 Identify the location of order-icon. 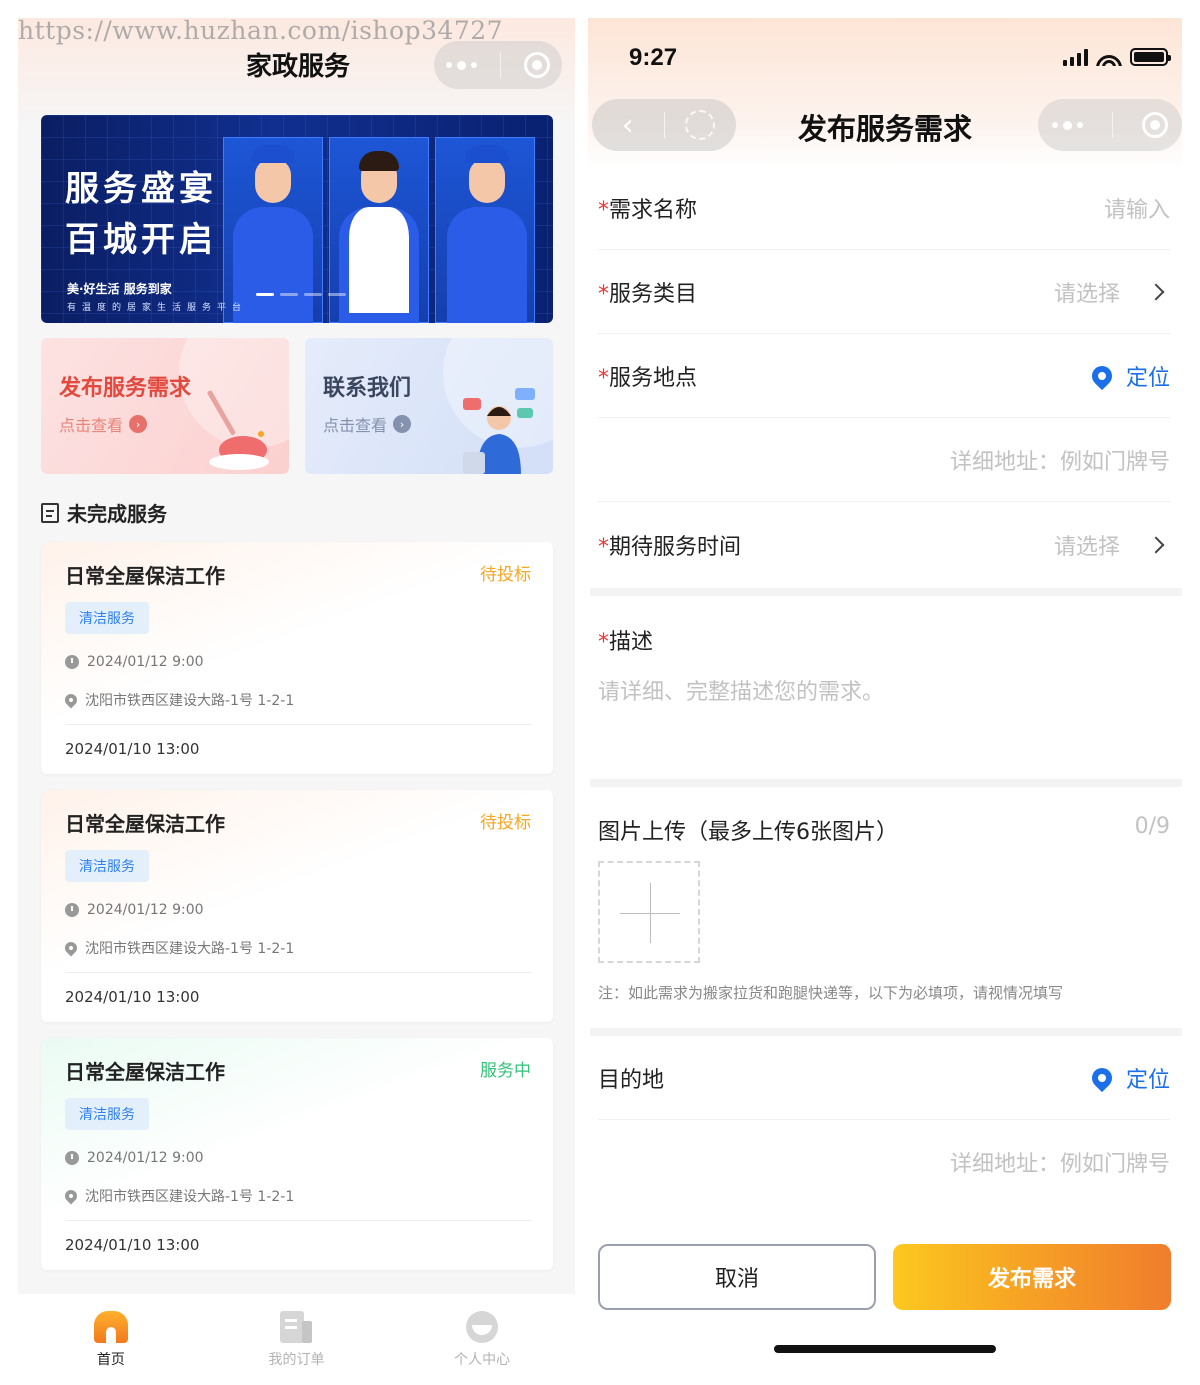
(296, 1326).